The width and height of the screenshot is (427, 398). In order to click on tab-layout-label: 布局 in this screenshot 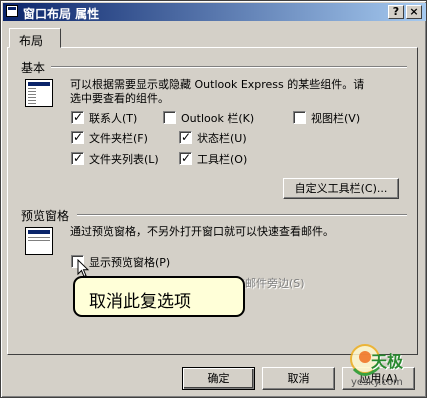, I will do `click(31, 41)`.